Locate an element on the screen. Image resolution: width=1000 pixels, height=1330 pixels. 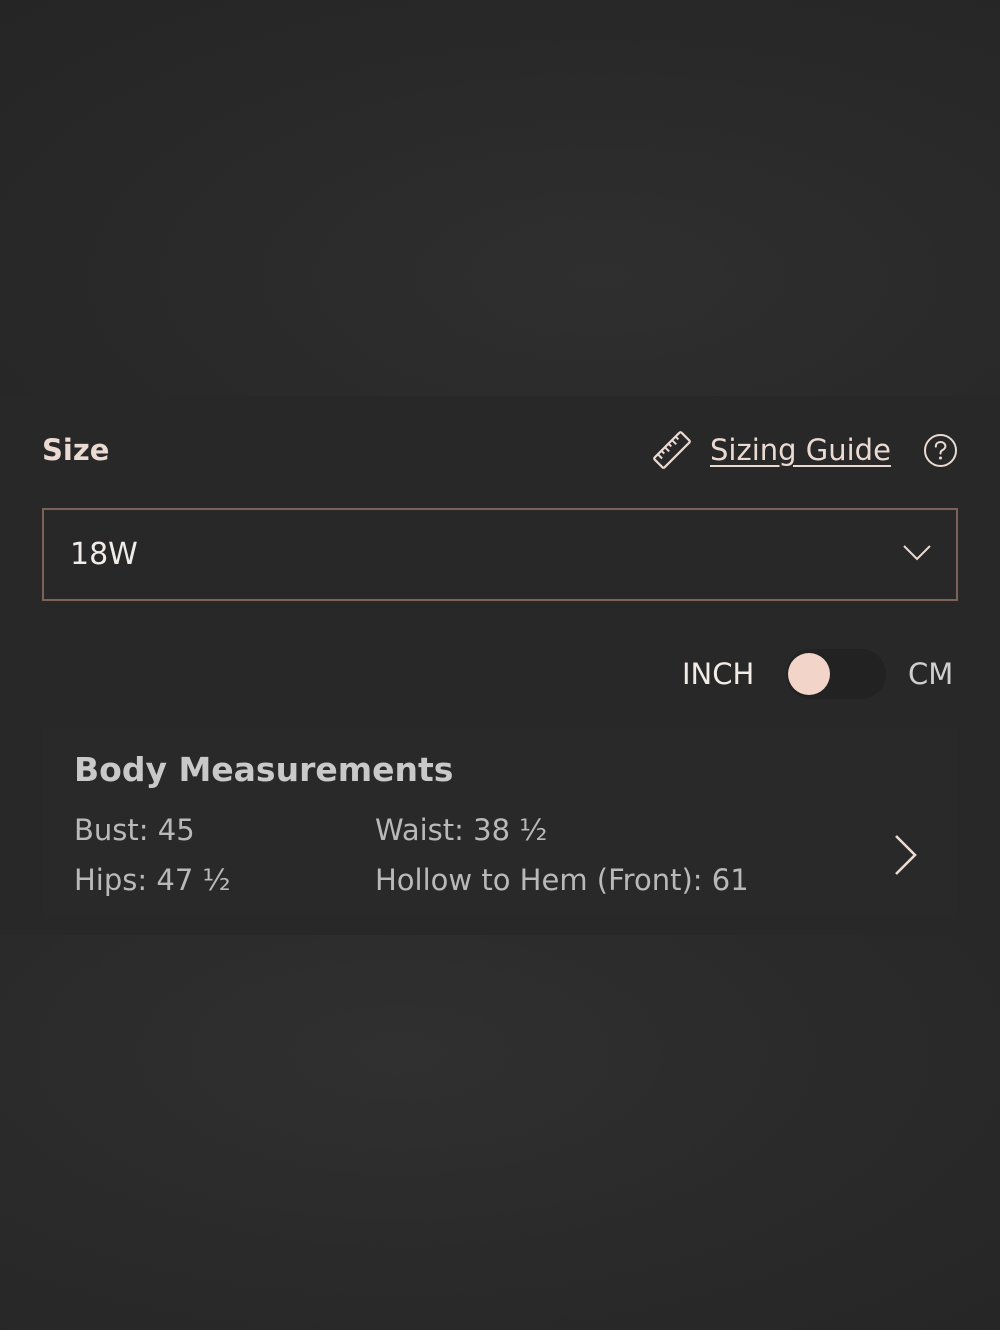
toggle-knob is located at coordinates (809, 674).